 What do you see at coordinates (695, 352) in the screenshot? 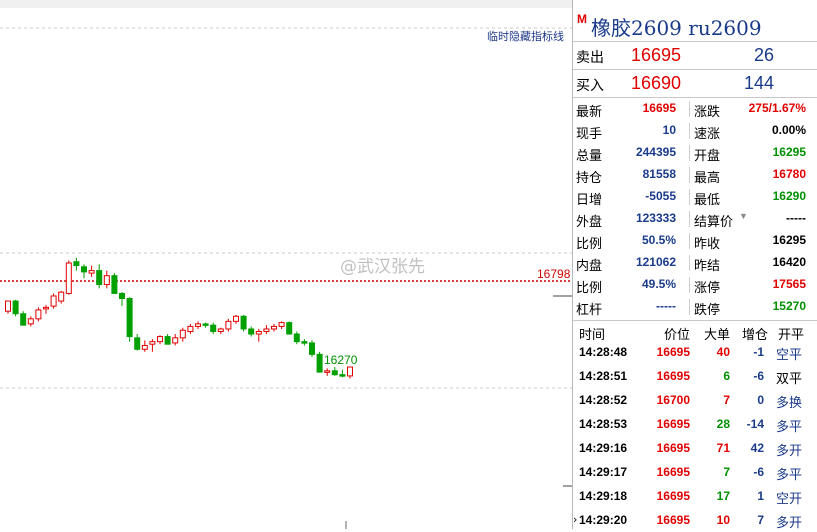
I see `trade-row: 14:28:48 16695 40 -1 空平` at bounding box center [695, 352].